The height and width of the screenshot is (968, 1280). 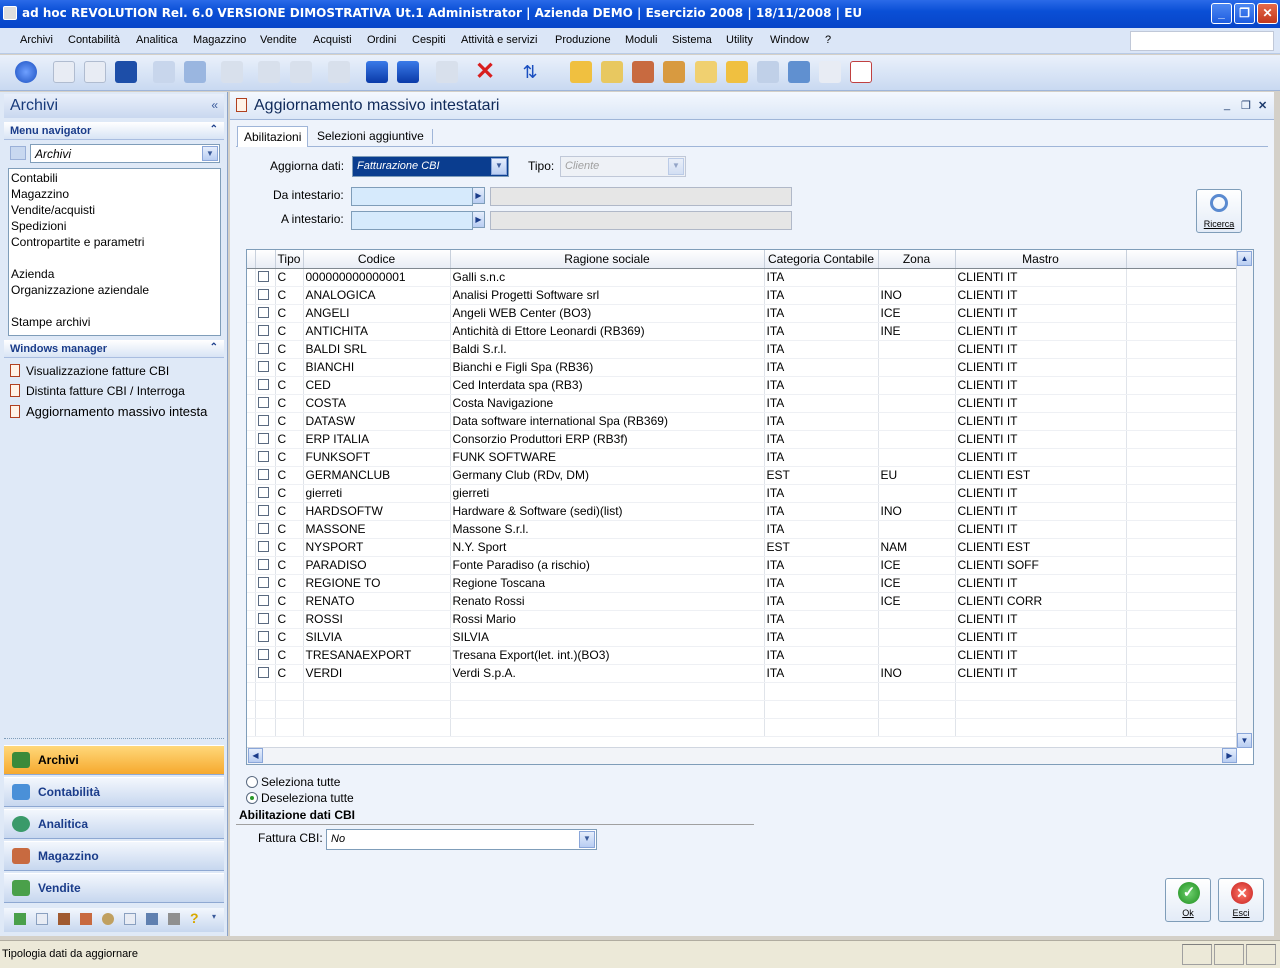 What do you see at coordinates (114, 792) in the screenshot?
I see `module-contabilita-button: Contabilità` at bounding box center [114, 792].